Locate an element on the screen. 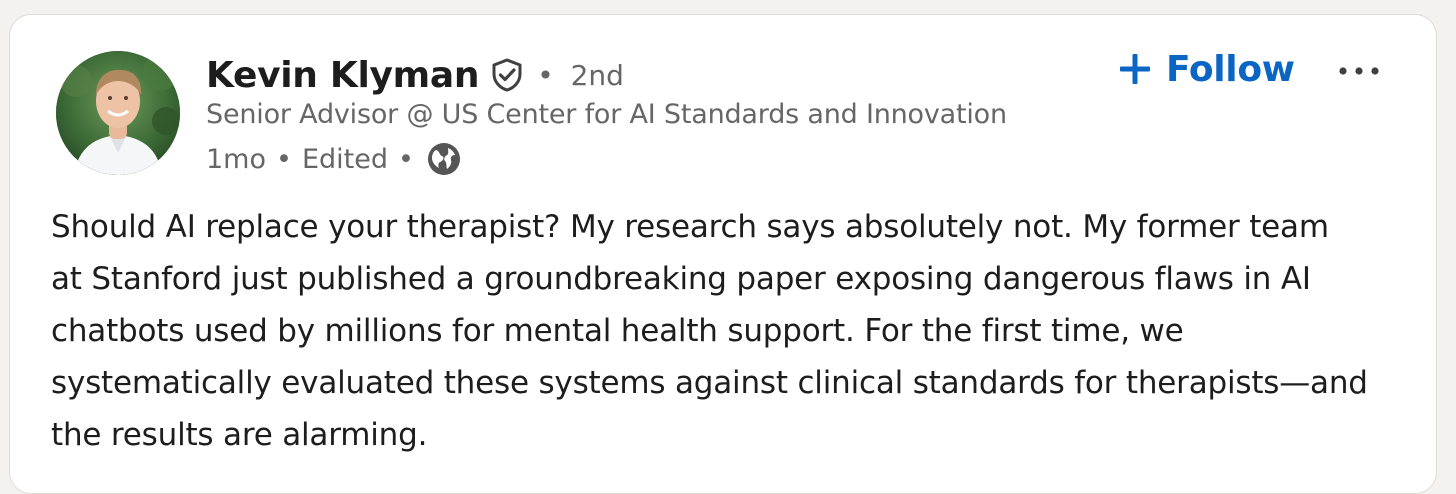 This screenshot has width=1456, height=494. degree-label: 2nd is located at coordinates (597, 75).